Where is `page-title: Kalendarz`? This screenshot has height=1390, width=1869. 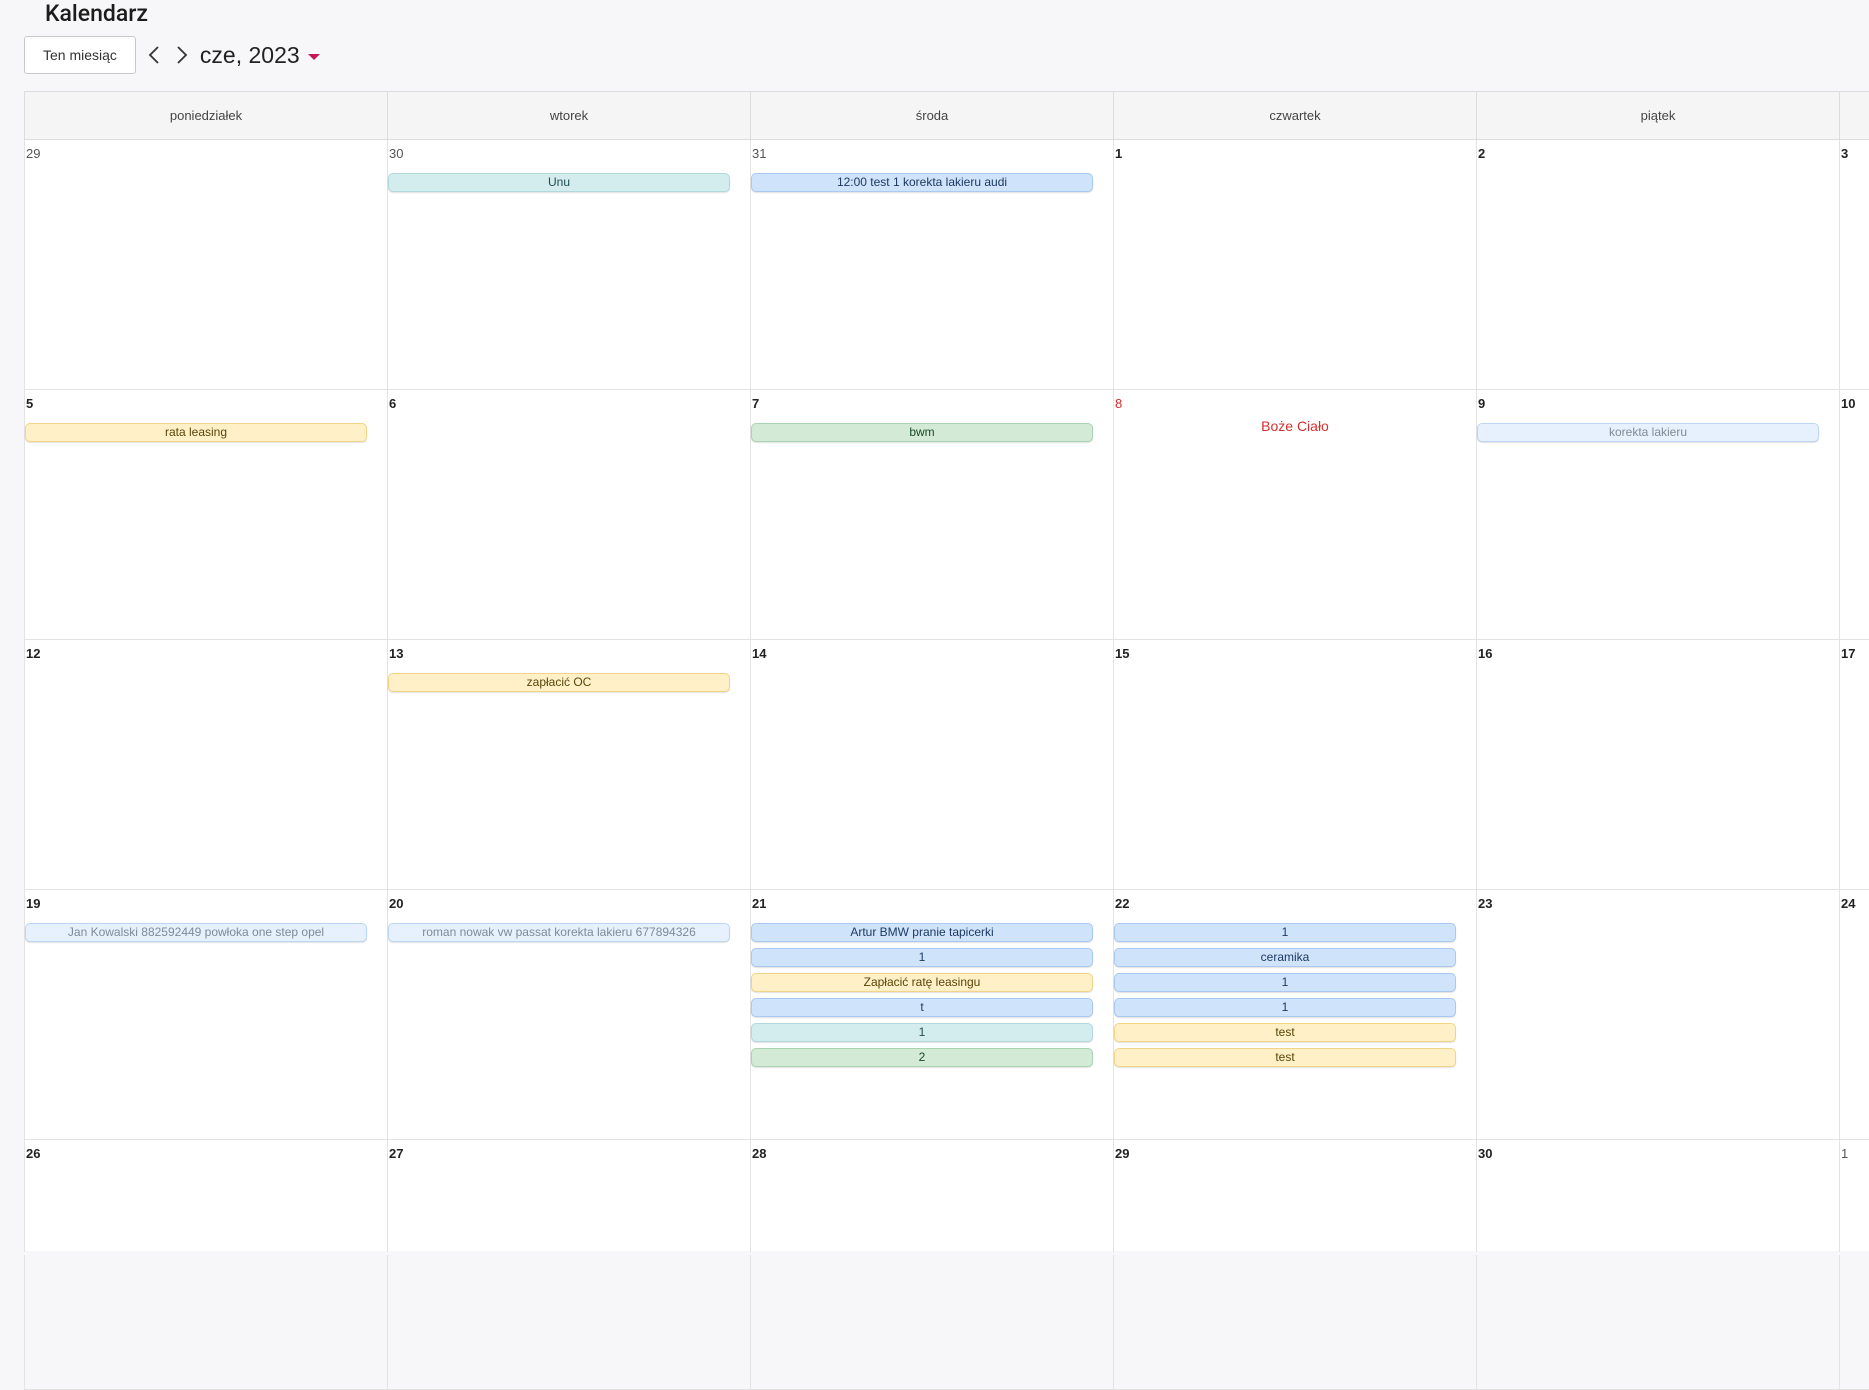 page-title: Kalendarz is located at coordinates (96, 13).